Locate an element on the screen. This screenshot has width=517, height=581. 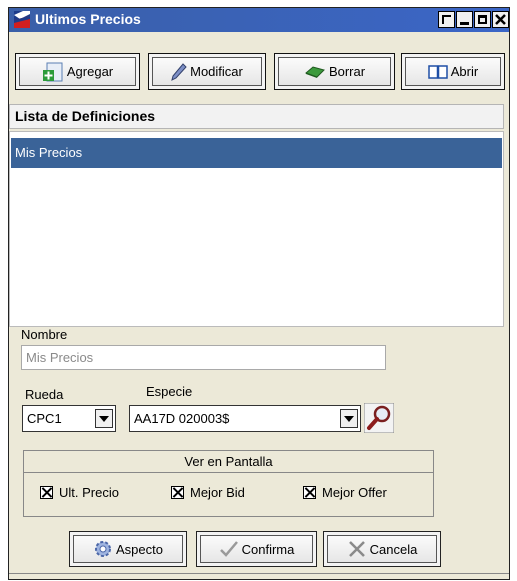
maximize-button is located at coordinates (482, 19).